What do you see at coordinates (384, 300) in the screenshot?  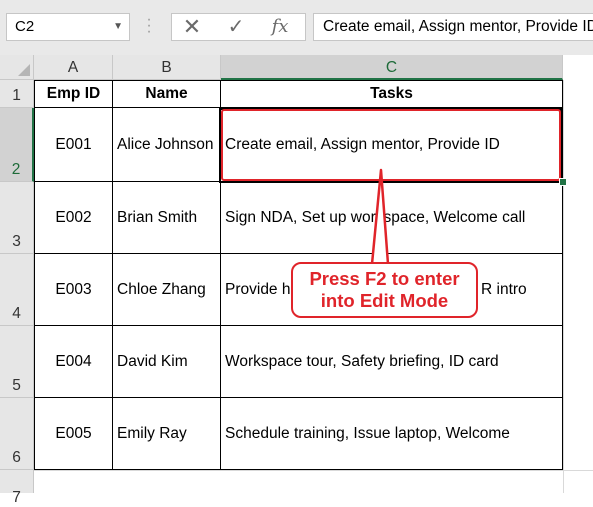 I see `callout-line-2: into Edit Mode` at bounding box center [384, 300].